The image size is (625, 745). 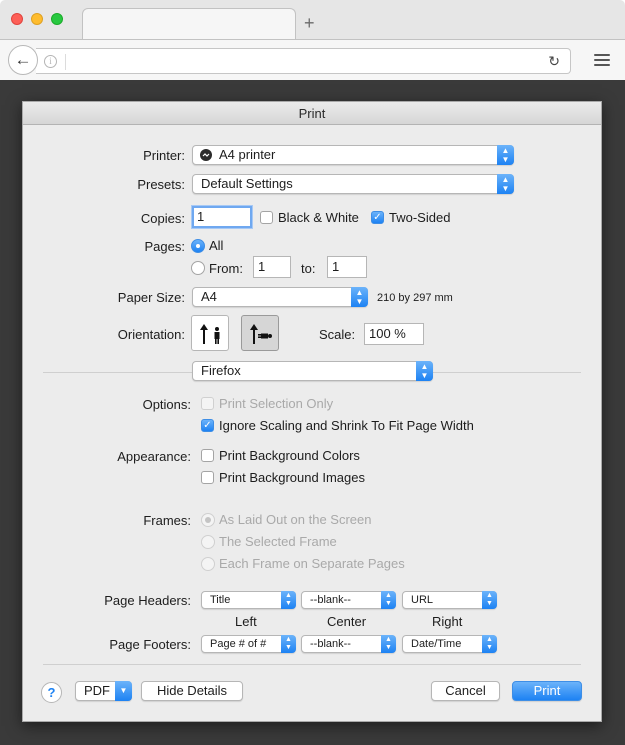 What do you see at coordinates (198, 268) in the screenshot?
I see `pages-from-radio` at bounding box center [198, 268].